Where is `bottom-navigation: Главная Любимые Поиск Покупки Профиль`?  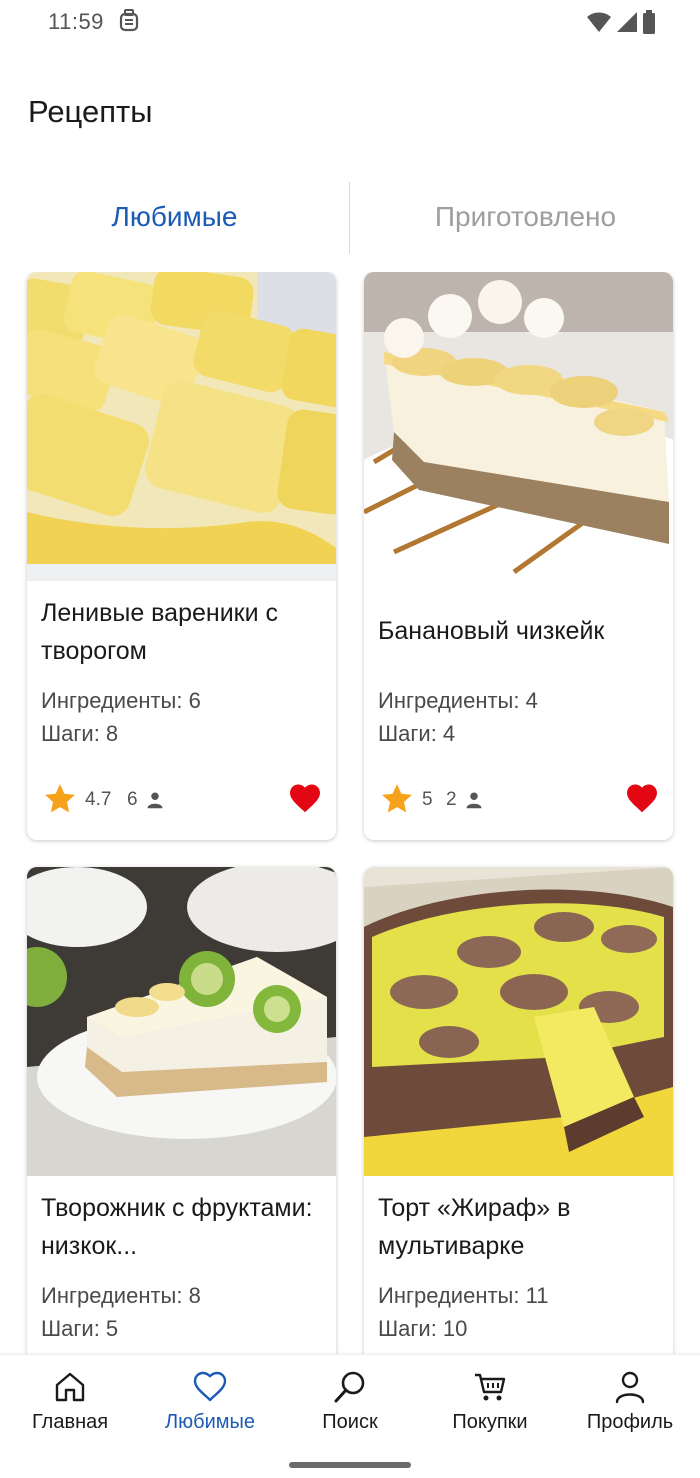
bottom-navigation: Главная Любимые Поиск Покупки Профиль is located at coordinates (350, 1416).